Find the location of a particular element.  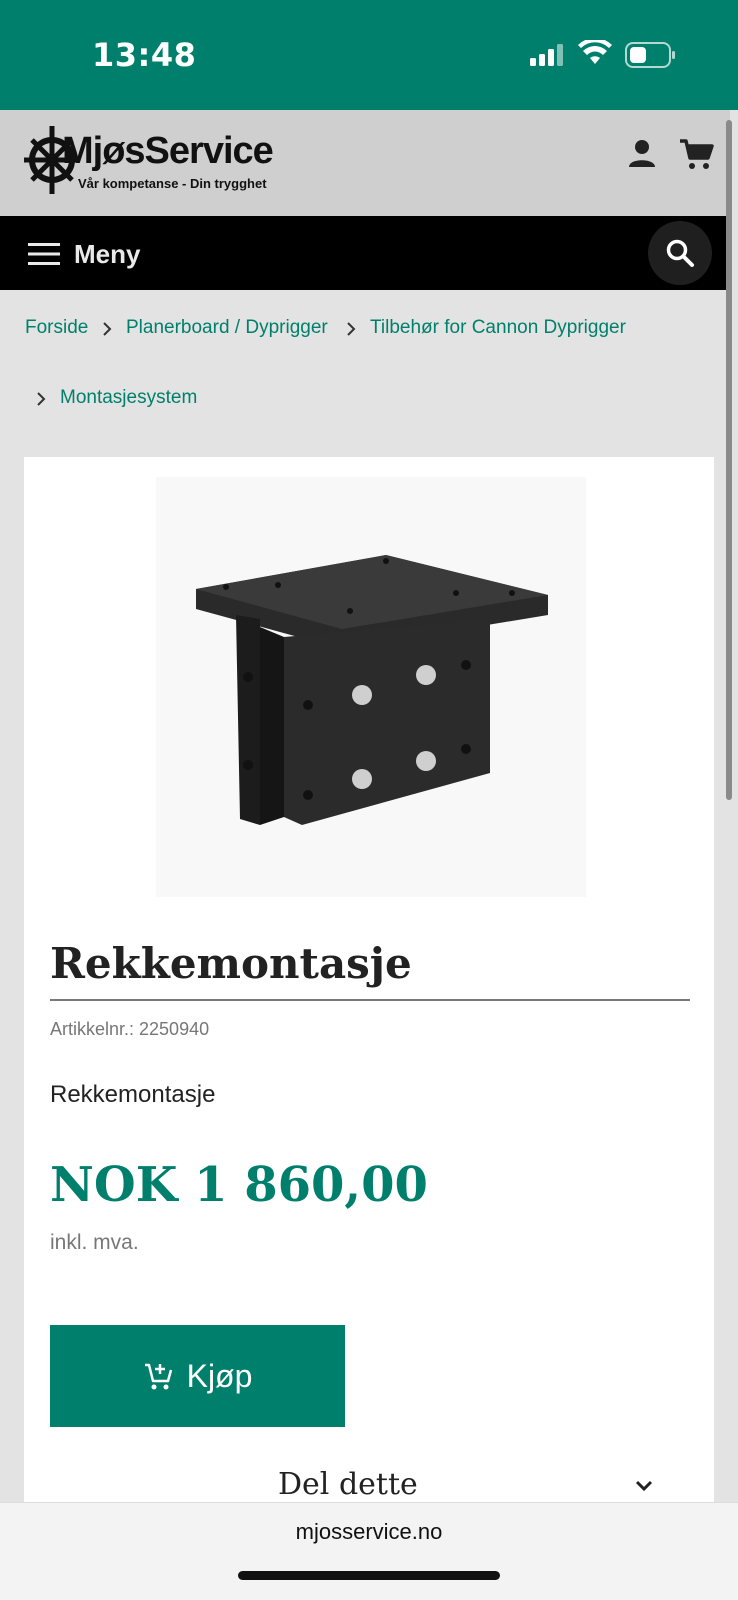

breadcrumb-item-planerboard: Planerboard / Dyprigger is located at coordinates (227, 328).